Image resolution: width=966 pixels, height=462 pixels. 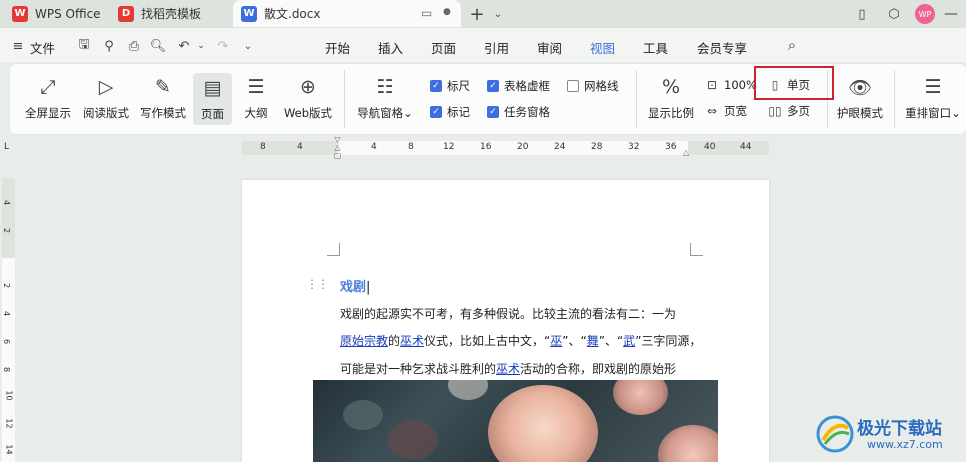 I want to click on percent-icon: %, so click(x=671, y=87).